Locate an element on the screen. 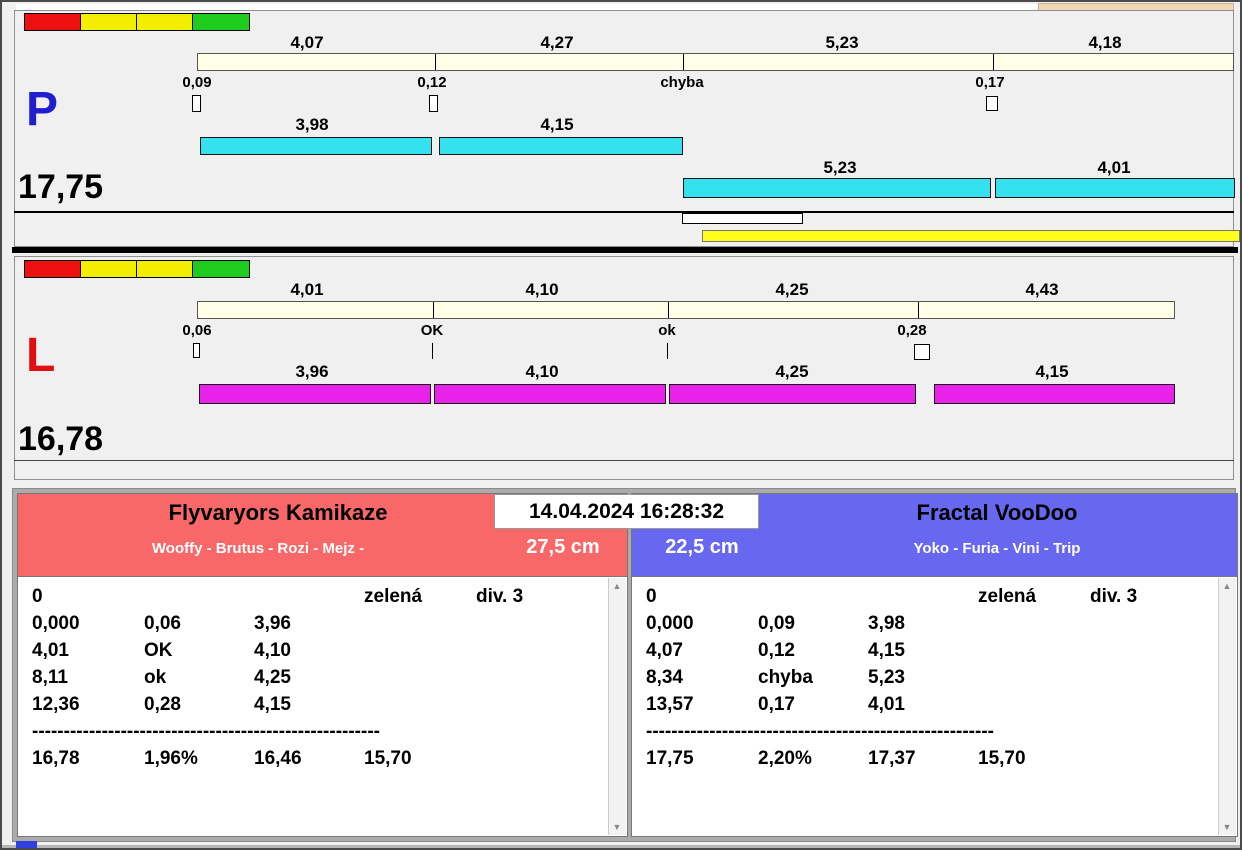 This screenshot has width=1242, height=850. table-row: 12,36 0,28 4,15 is located at coordinates (161, 704).